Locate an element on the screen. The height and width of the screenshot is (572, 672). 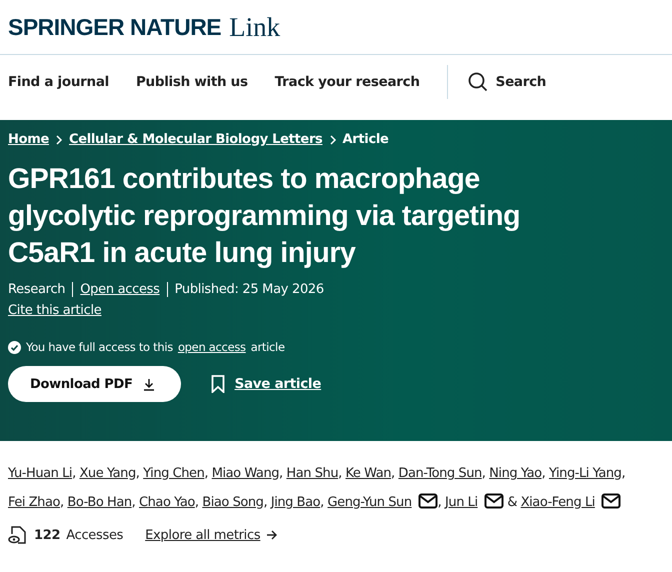
document-eye-icon is located at coordinates (18, 535).